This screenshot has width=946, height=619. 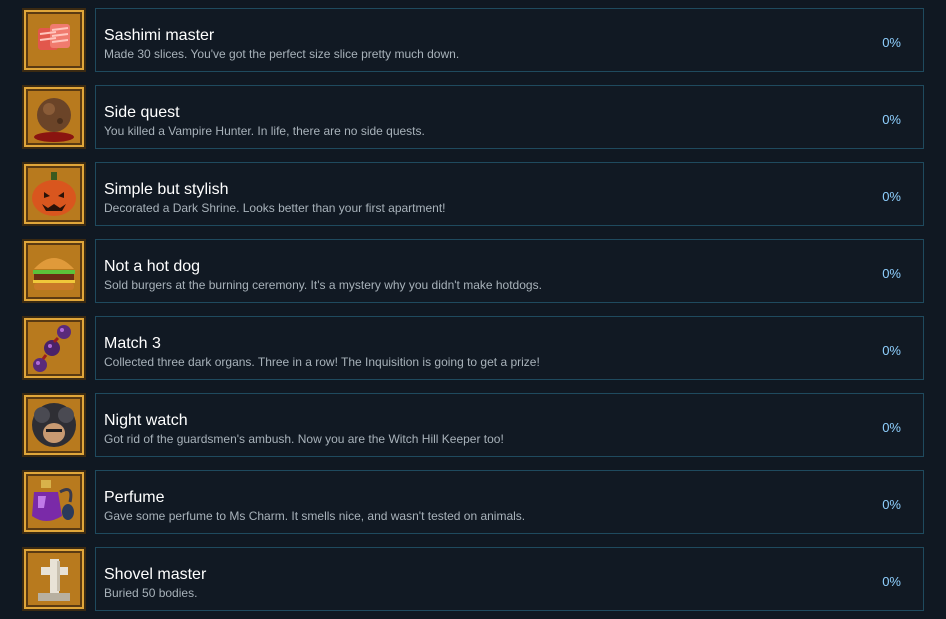 What do you see at coordinates (54, 425) in the screenshot?
I see `hooded-guard-icon` at bounding box center [54, 425].